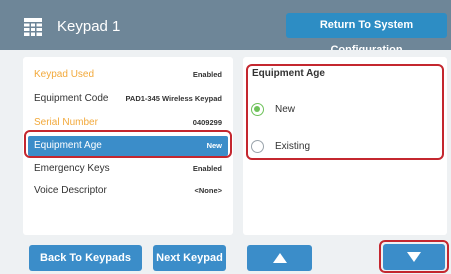  What do you see at coordinates (128, 75) in the screenshot?
I see `setting-row-keypad-used: Keypad Used Enabled` at bounding box center [128, 75].